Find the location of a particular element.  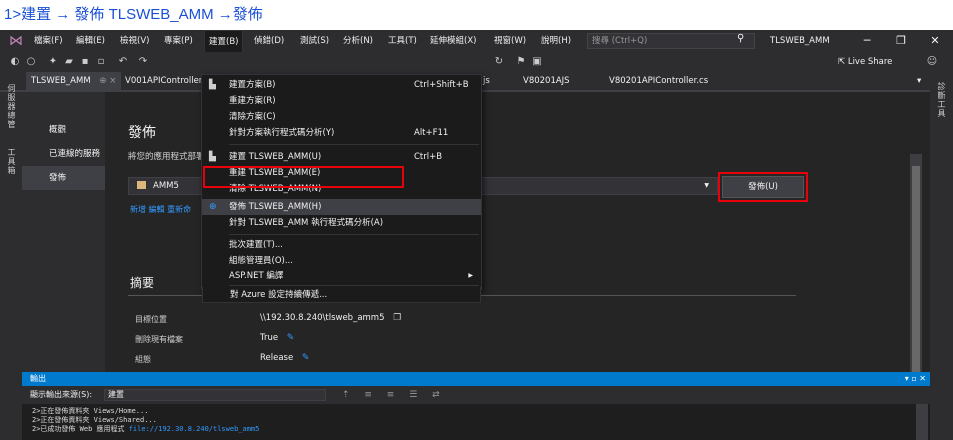

output-link: file://192.30.8.240/tlsweb_amm5 is located at coordinates (194, 429).